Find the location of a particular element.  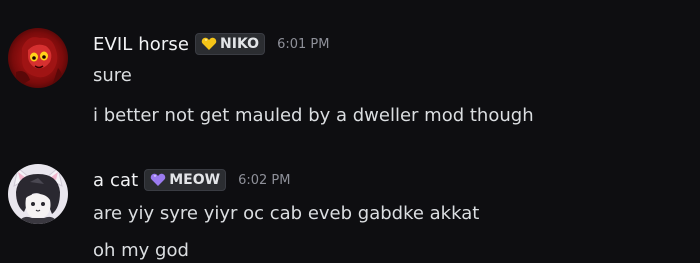

server-tag: MEOW is located at coordinates (185, 180).